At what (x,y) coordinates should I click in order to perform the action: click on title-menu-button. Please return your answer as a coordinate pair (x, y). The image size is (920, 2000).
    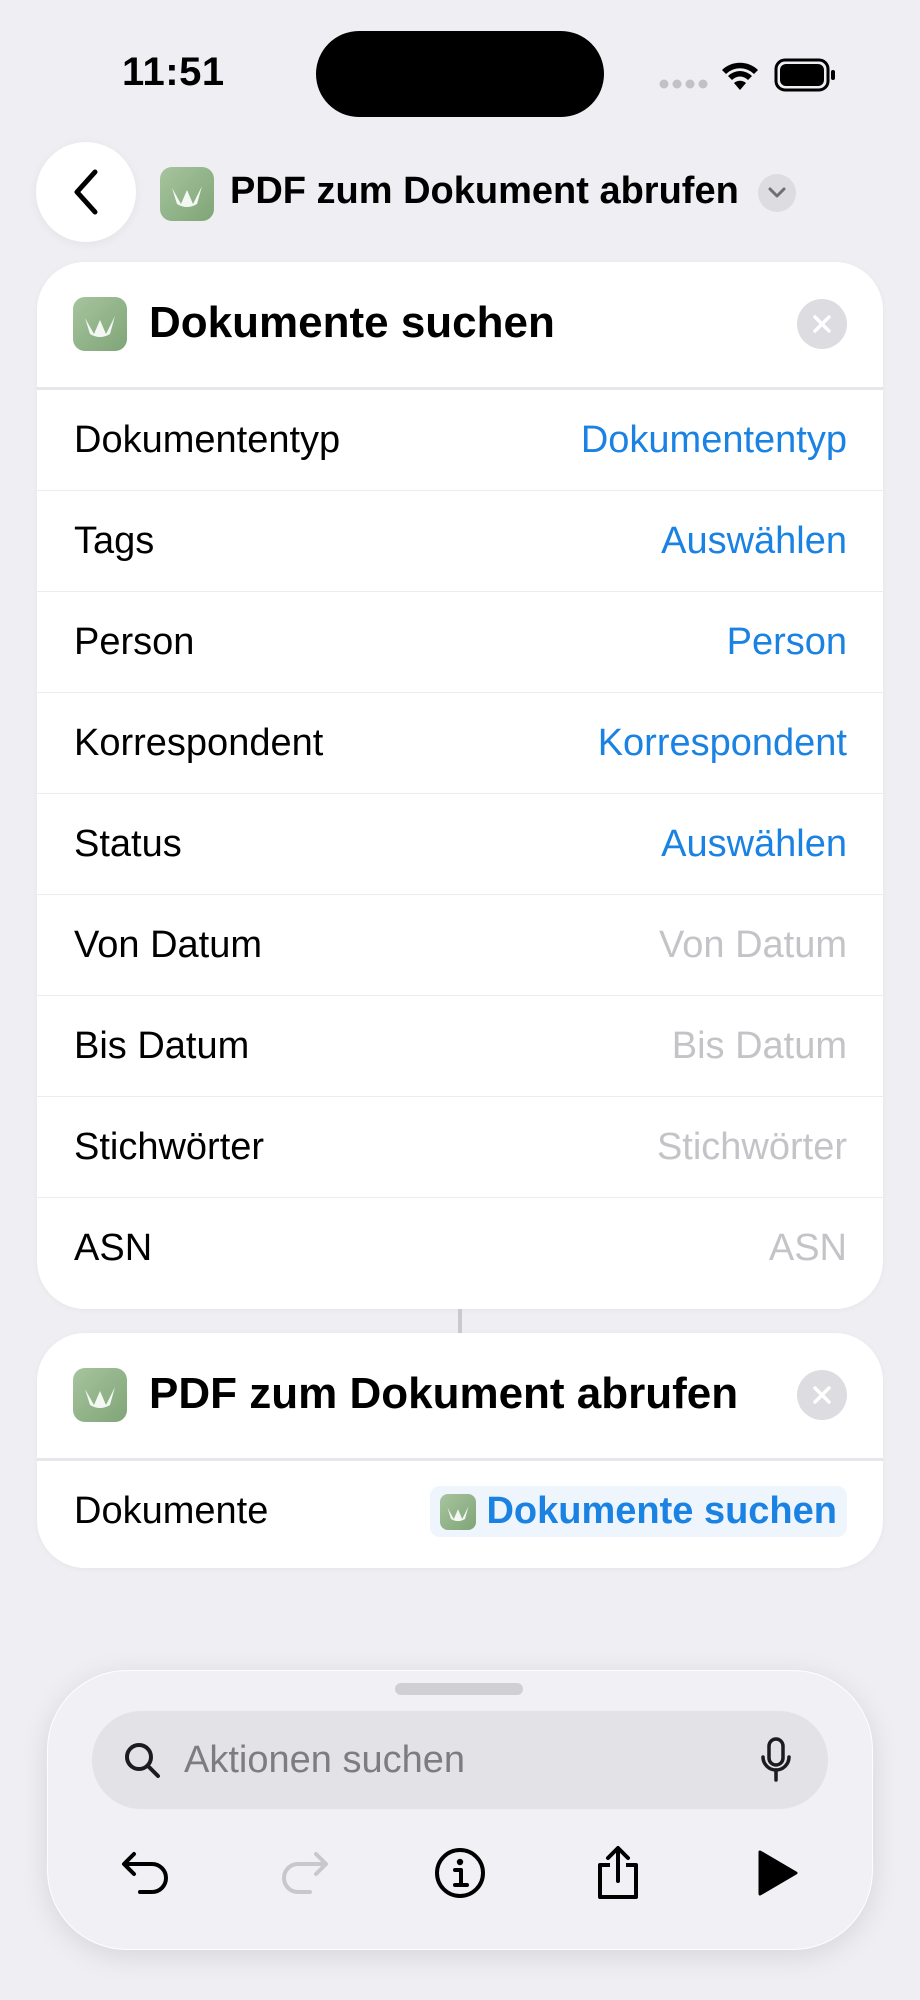
    Looking at the image, I should click on (777, 193).